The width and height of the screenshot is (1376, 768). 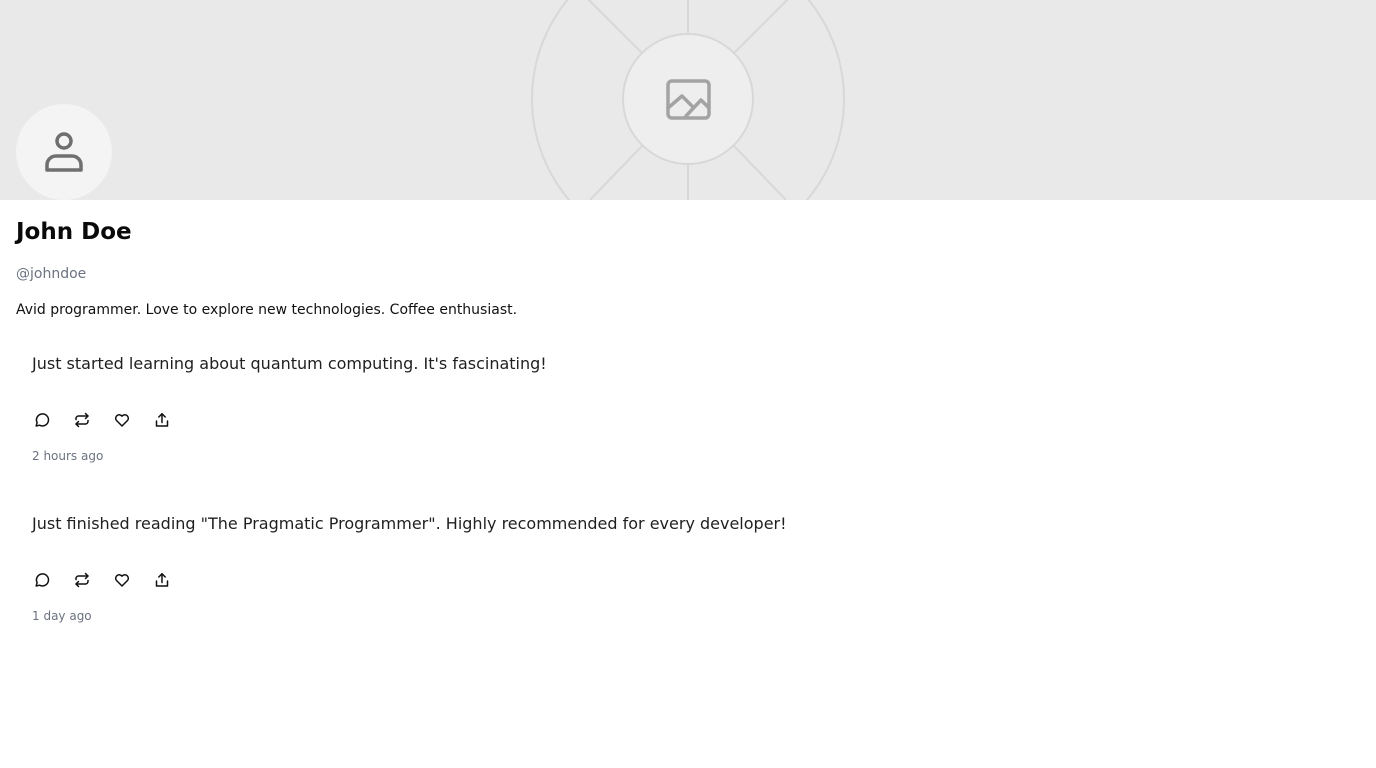 I want to click on avatar, so click(x=64, y=152).